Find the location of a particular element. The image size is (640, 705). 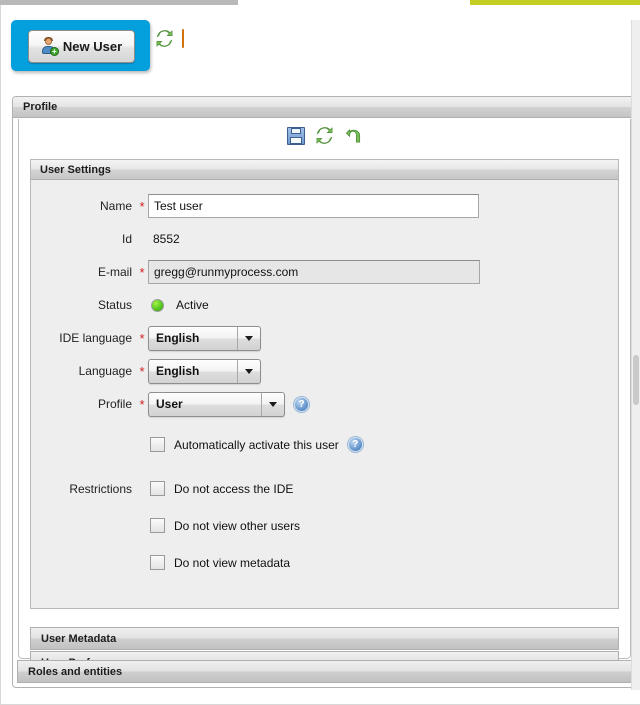

language-select: English is located at coordinates (204, 371).